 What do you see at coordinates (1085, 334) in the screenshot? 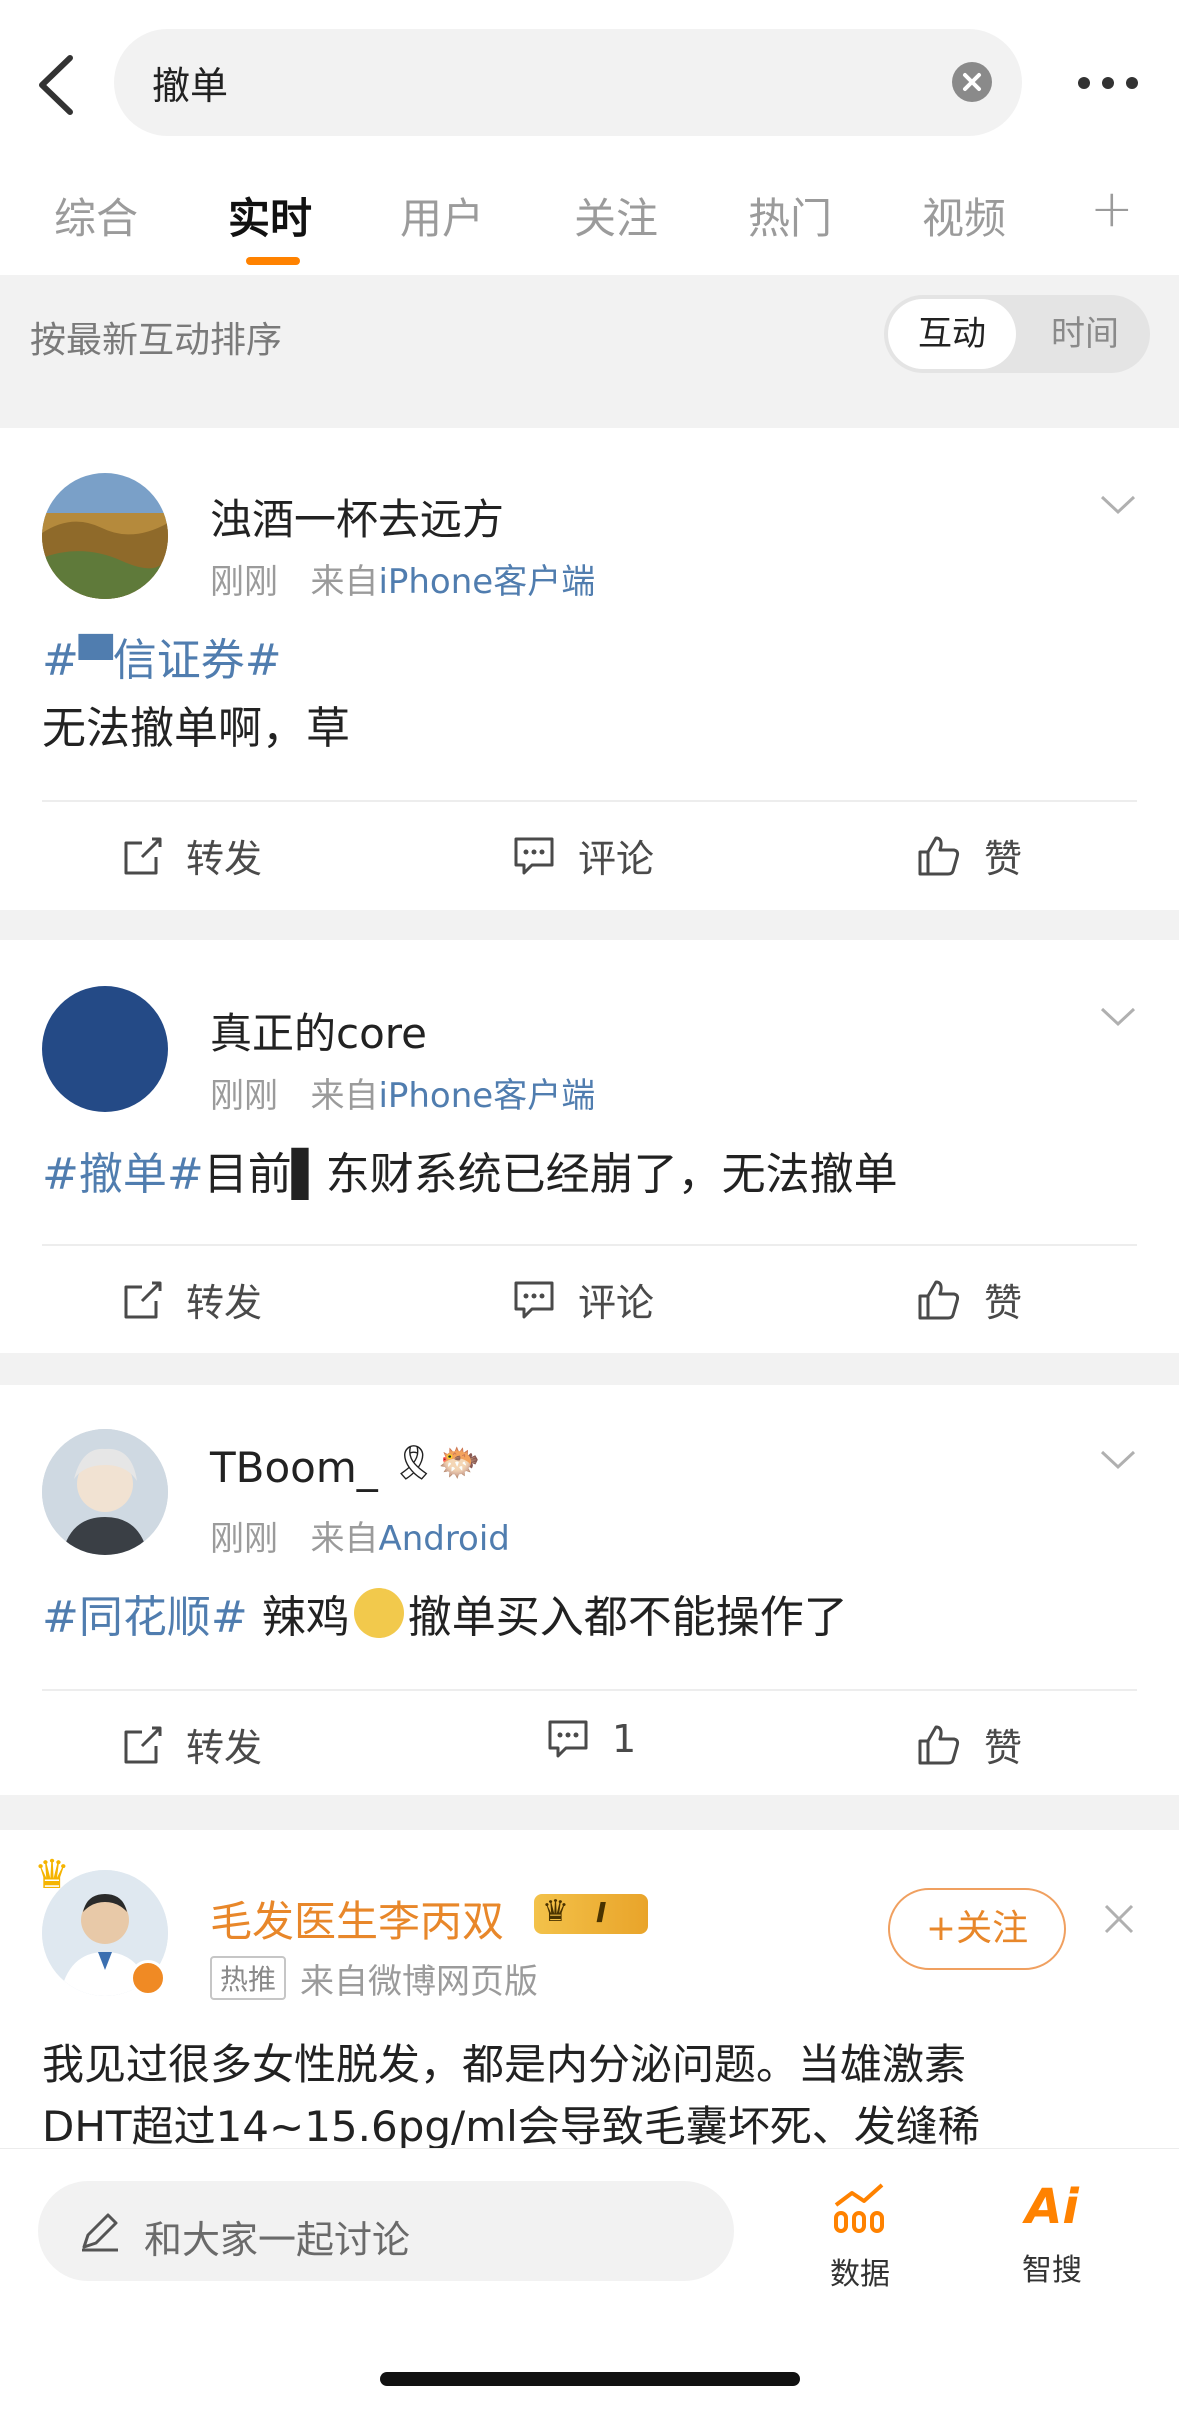
I see `sort-option-time: 时间` at bounding box center [1085, 334].